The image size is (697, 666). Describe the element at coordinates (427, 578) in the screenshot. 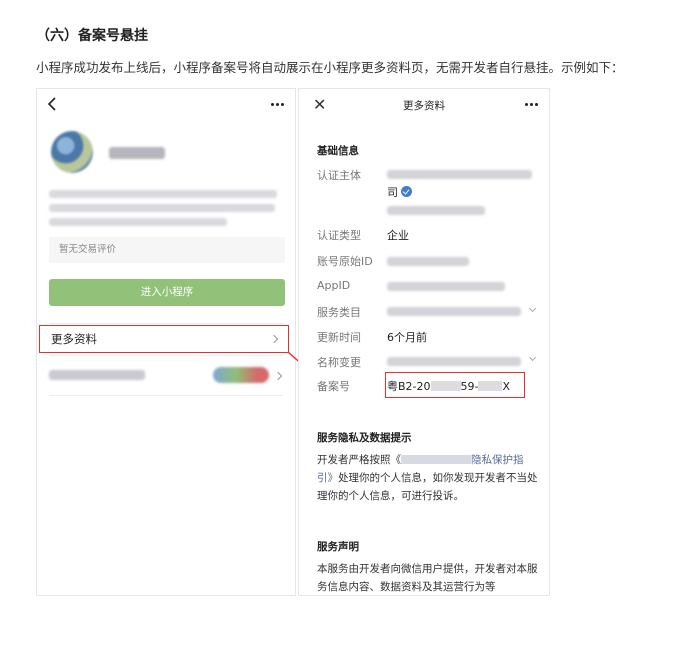

I see `statement-text: 本服务由开发者向微信用户提供，开发者对本服务信息内容、数据资料及其运营行为等` at that location.